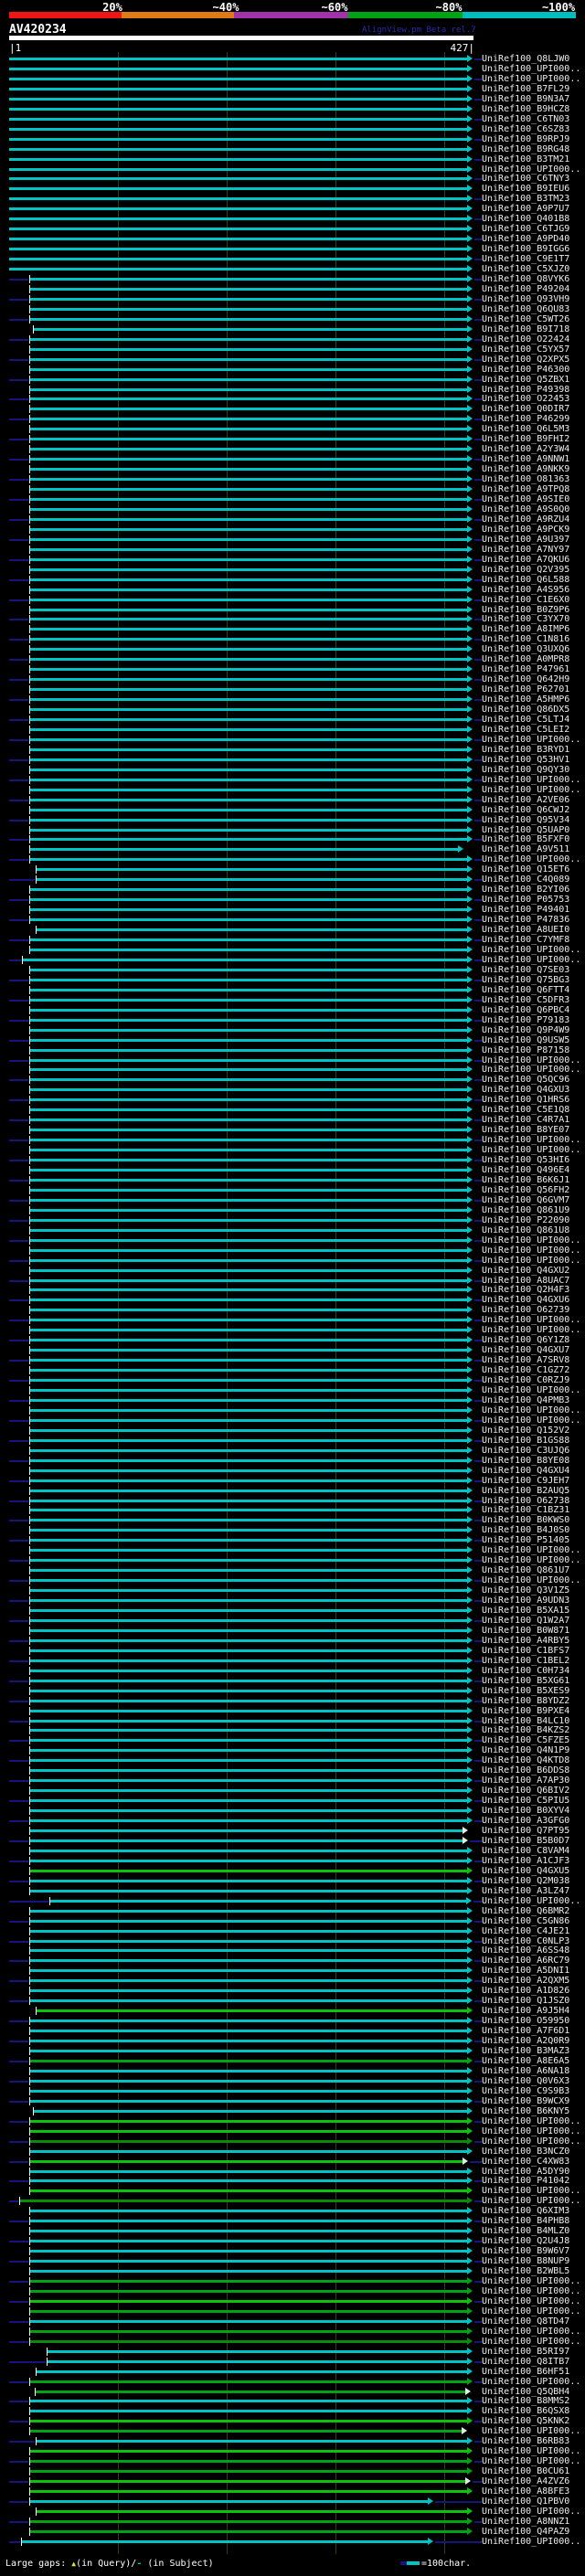 The height and width of the screenshot is (2576, 585). What do you see at coordinates (293, 820) in the screenshot?
I see `hit-row: UniRef100_Q95V34` at bounding box center [293, 820].